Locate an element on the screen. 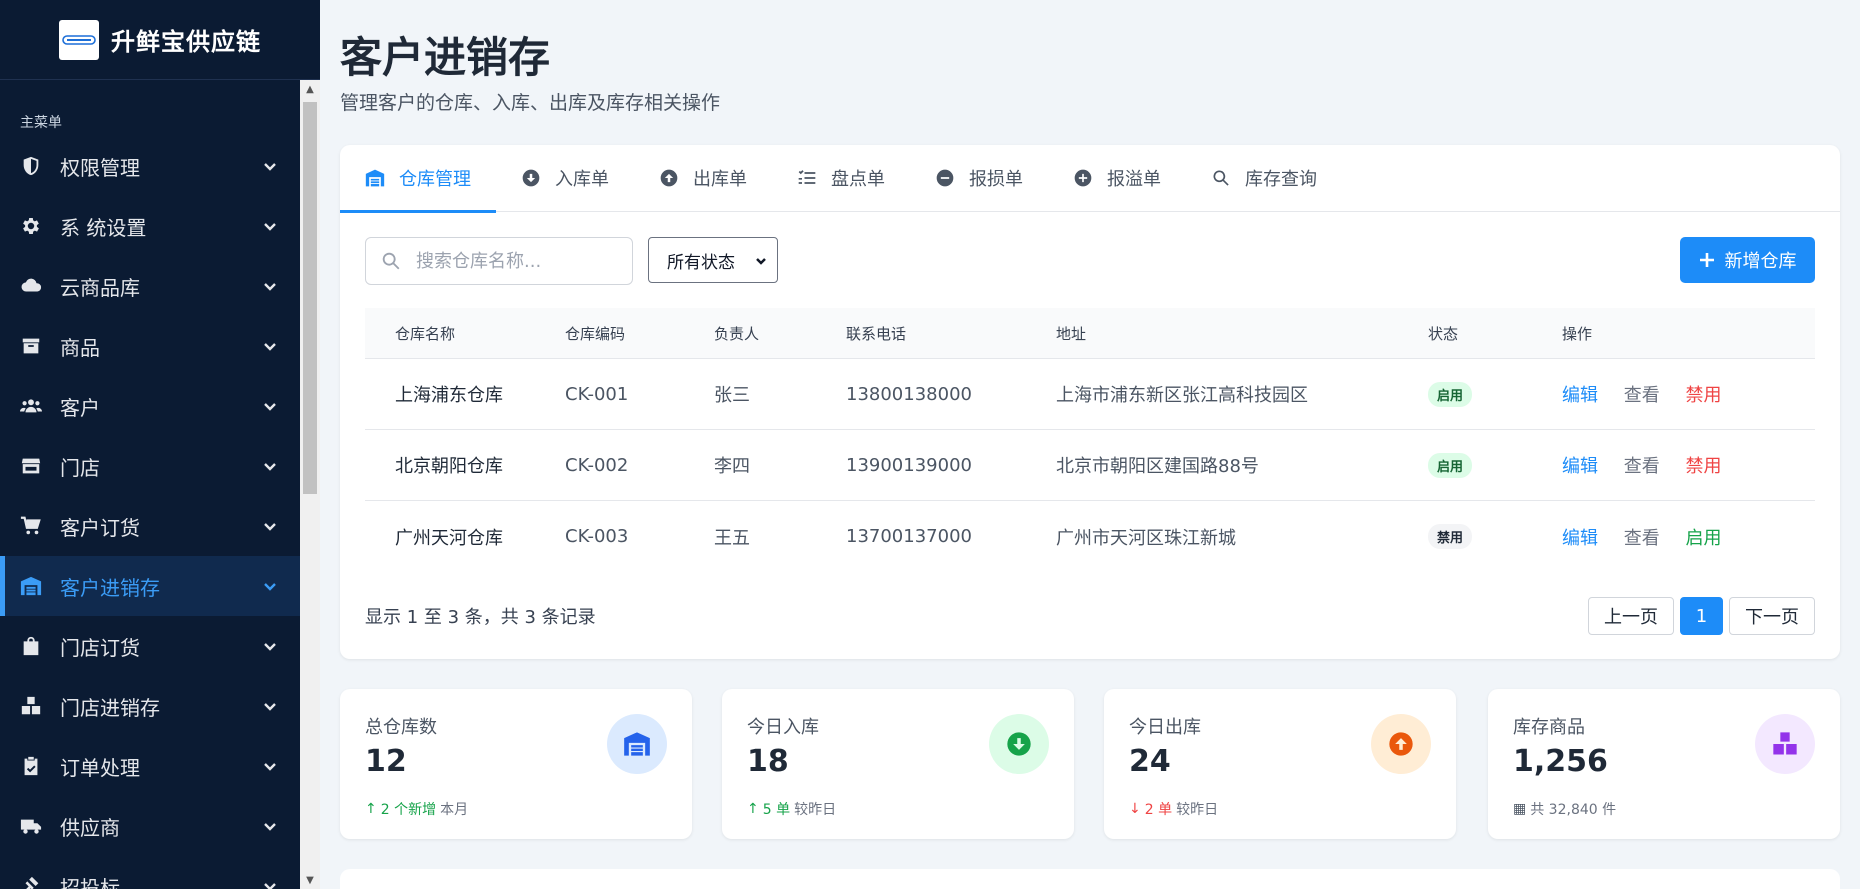 The image size is (1860, 889). cart-icon is located at coordinates (31, 526).